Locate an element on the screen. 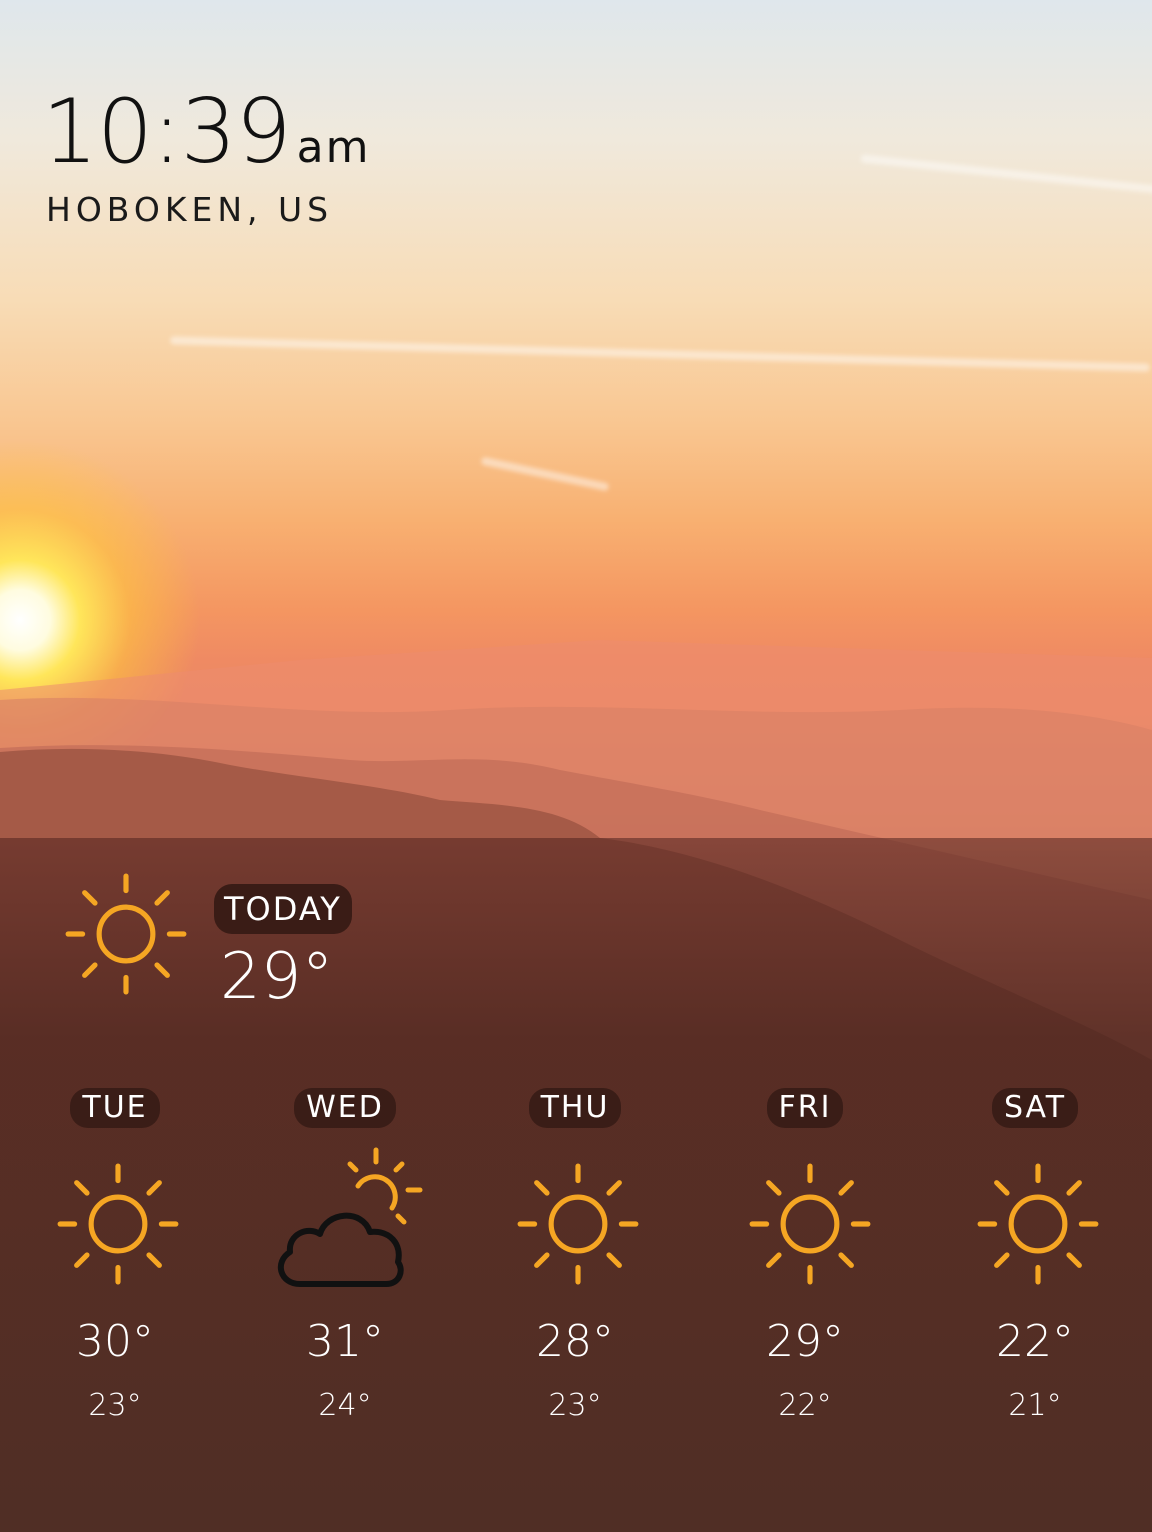  low-temp: 22° is located at coordinates (805, 1405).